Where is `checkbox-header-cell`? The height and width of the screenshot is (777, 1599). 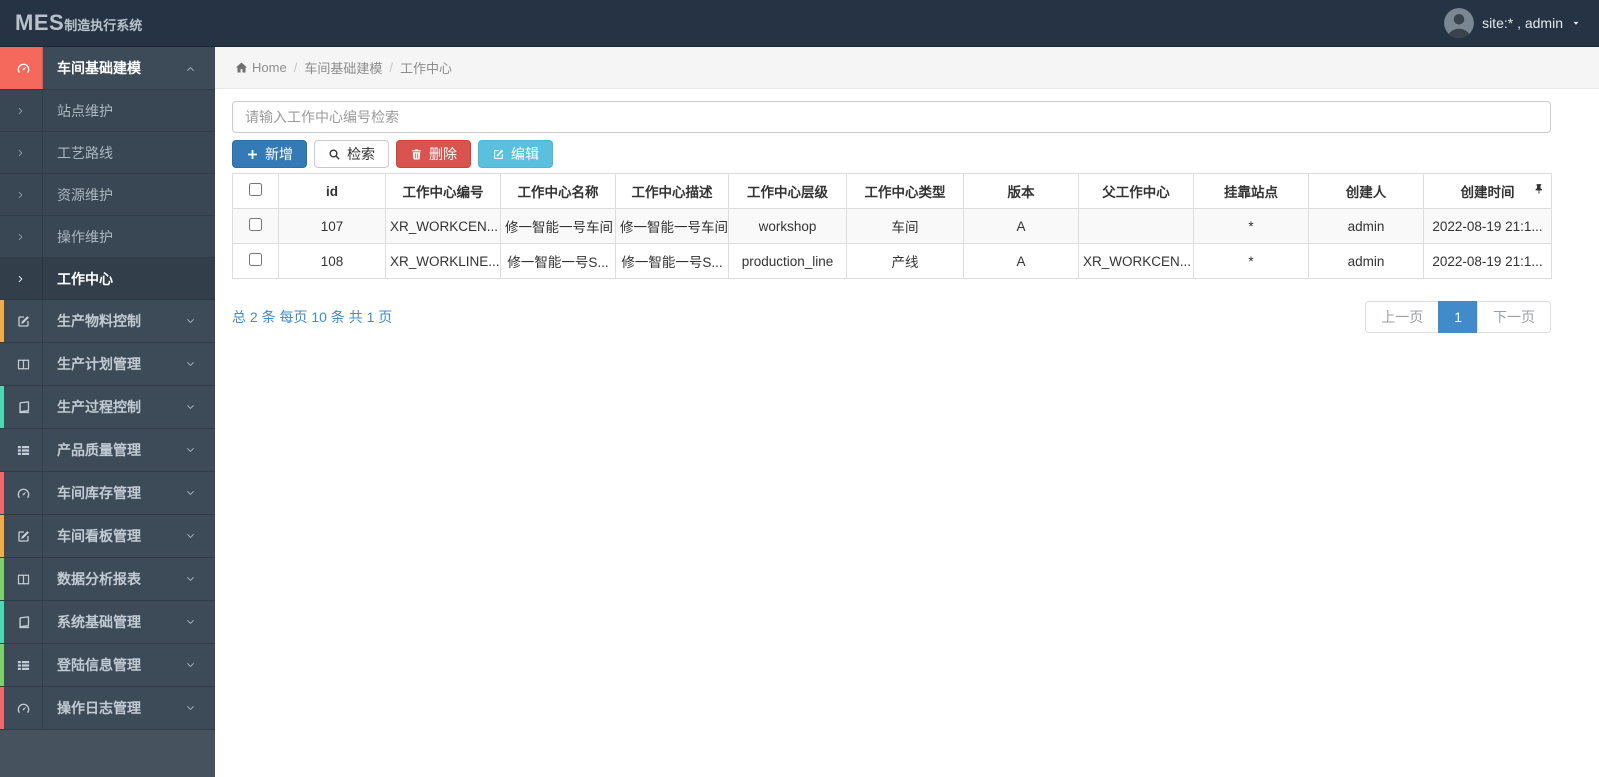
checkbox-header-cell is located at coordinates (255, 191).